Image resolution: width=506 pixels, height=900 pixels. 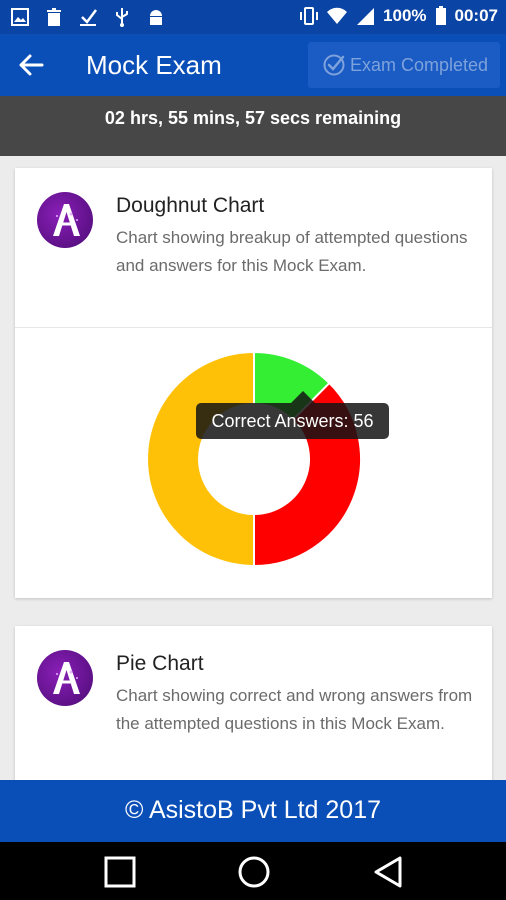 What do you see at coordinates (334, 65) in the screenshot?
I see `check-circle-icon` at bounding box center [334, 65].